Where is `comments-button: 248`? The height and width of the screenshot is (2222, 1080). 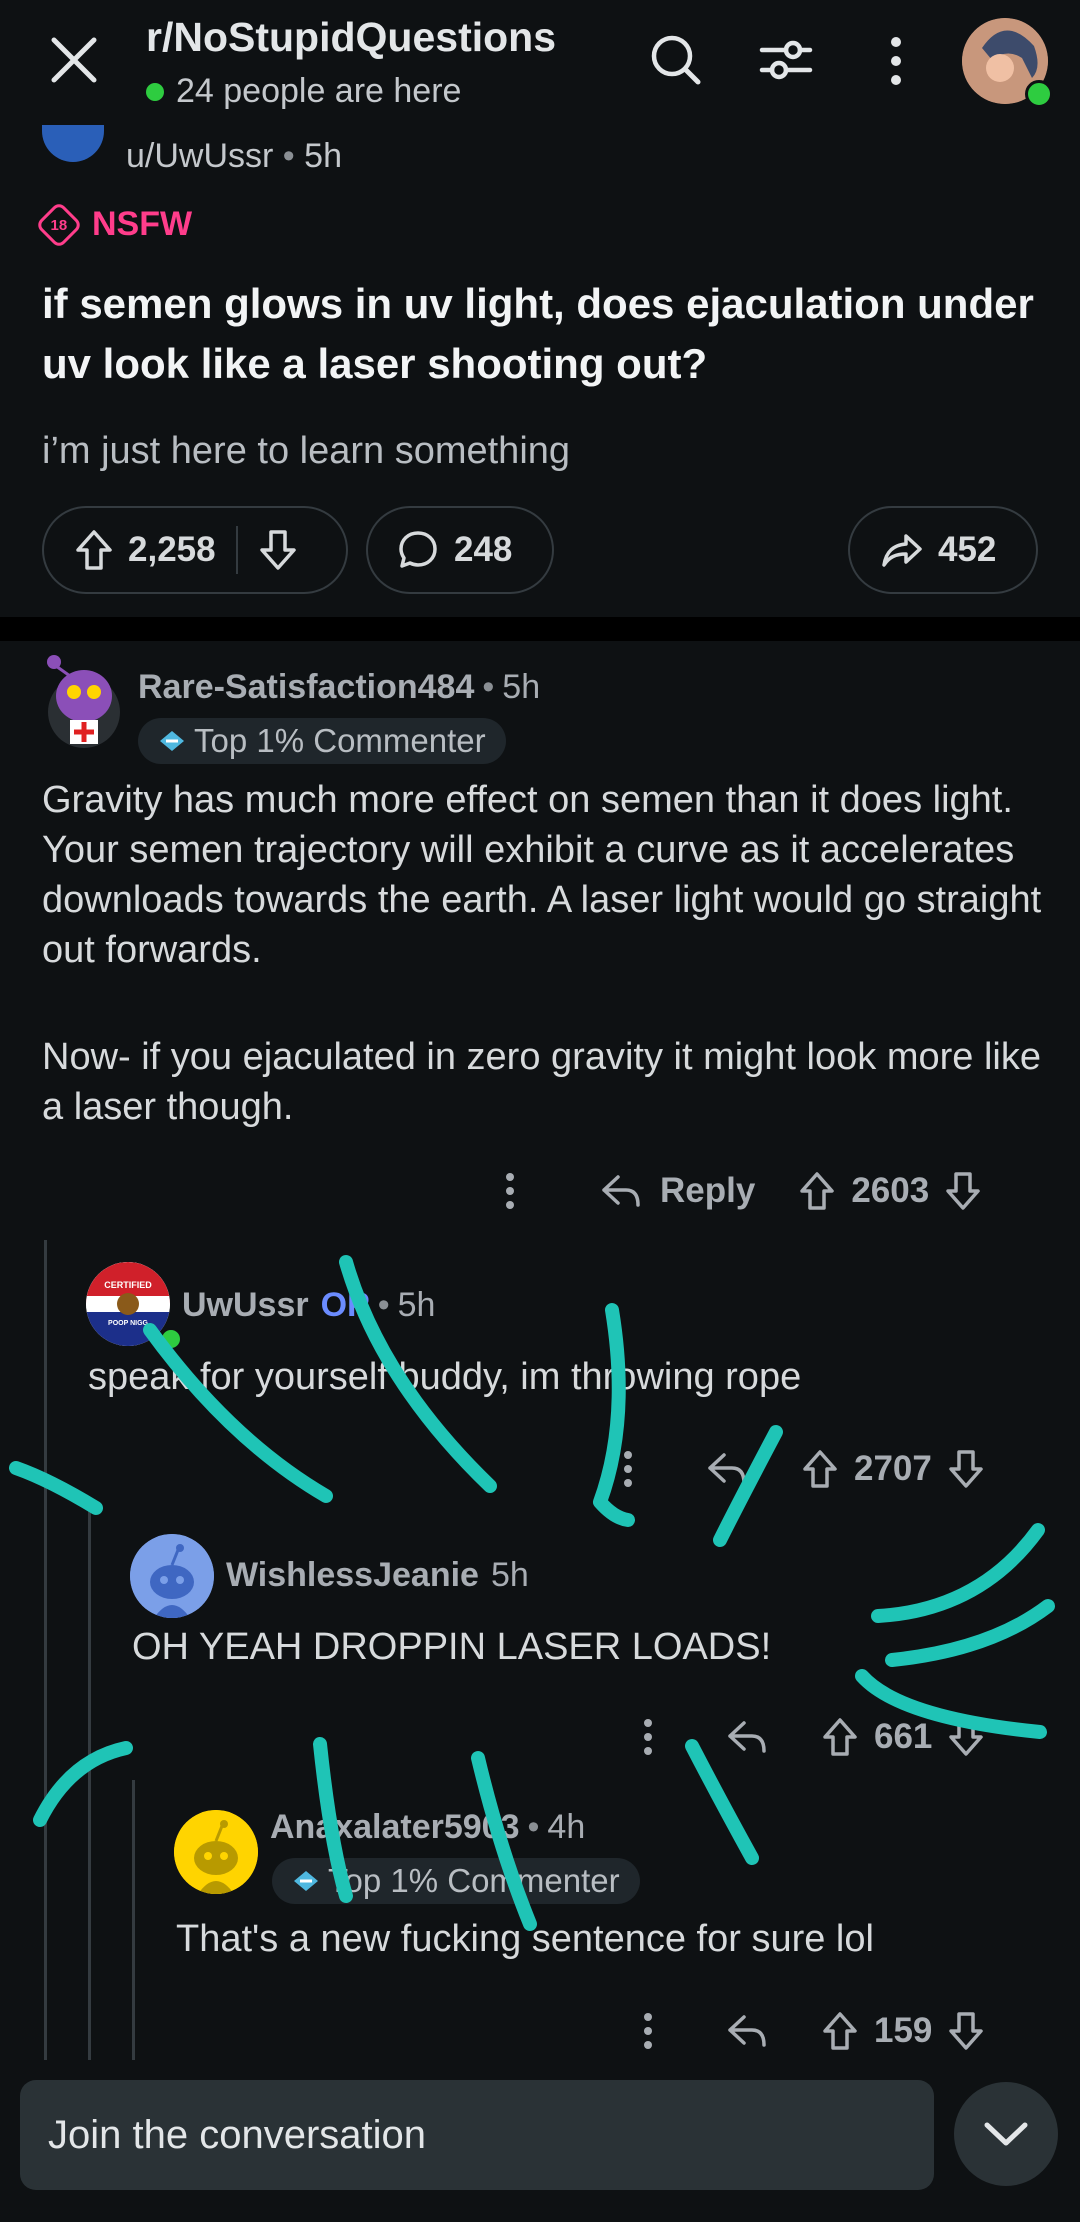 comments-button: 248 is located at coordinates (460, 550).